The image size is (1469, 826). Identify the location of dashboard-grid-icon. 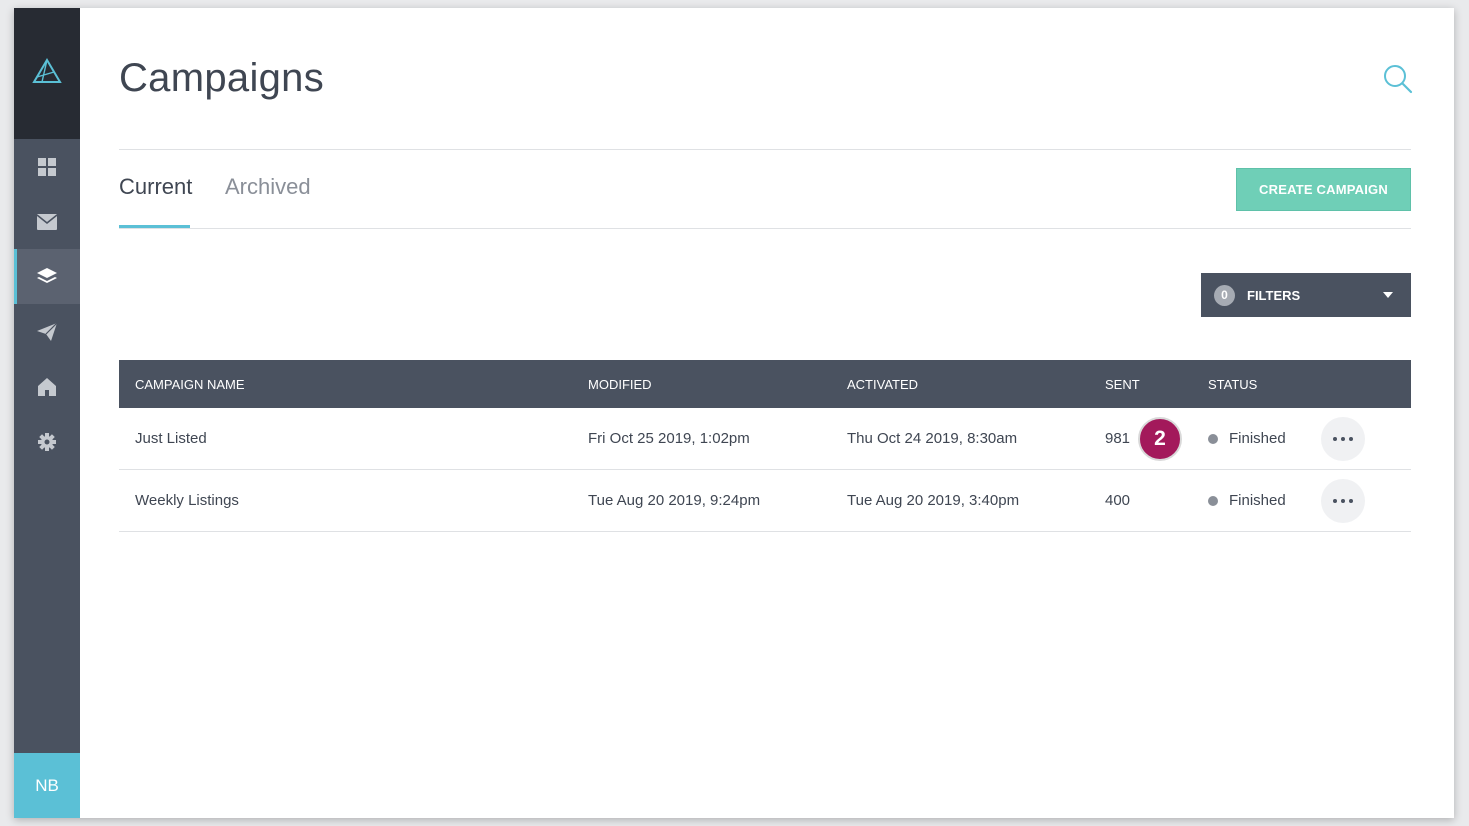
(47, 166).